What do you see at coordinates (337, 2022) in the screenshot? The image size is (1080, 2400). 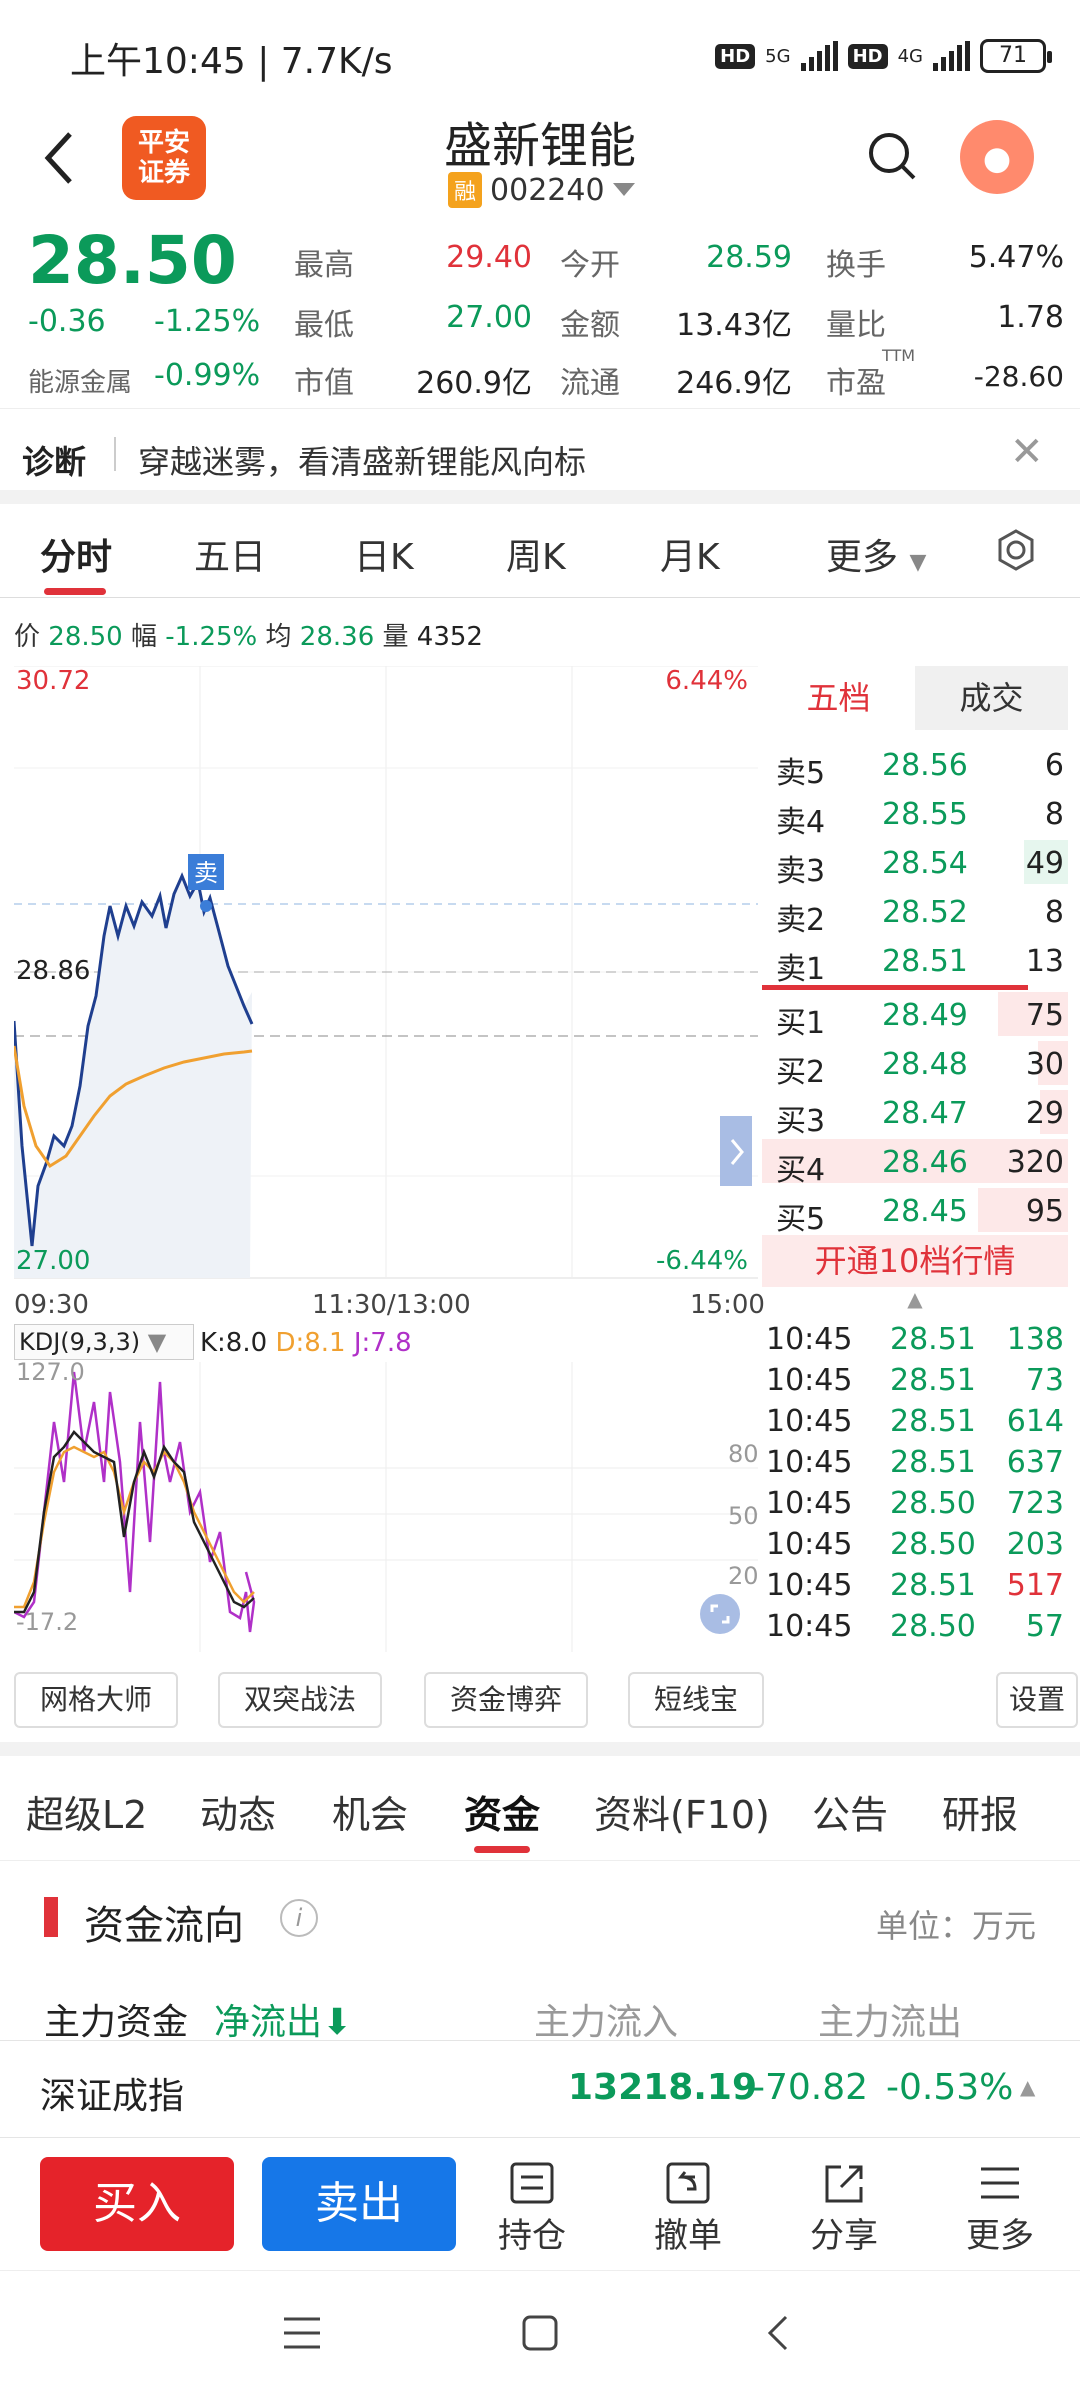 I see `arrow-down-icon: ⬇` at bounding box center [337, 2022].